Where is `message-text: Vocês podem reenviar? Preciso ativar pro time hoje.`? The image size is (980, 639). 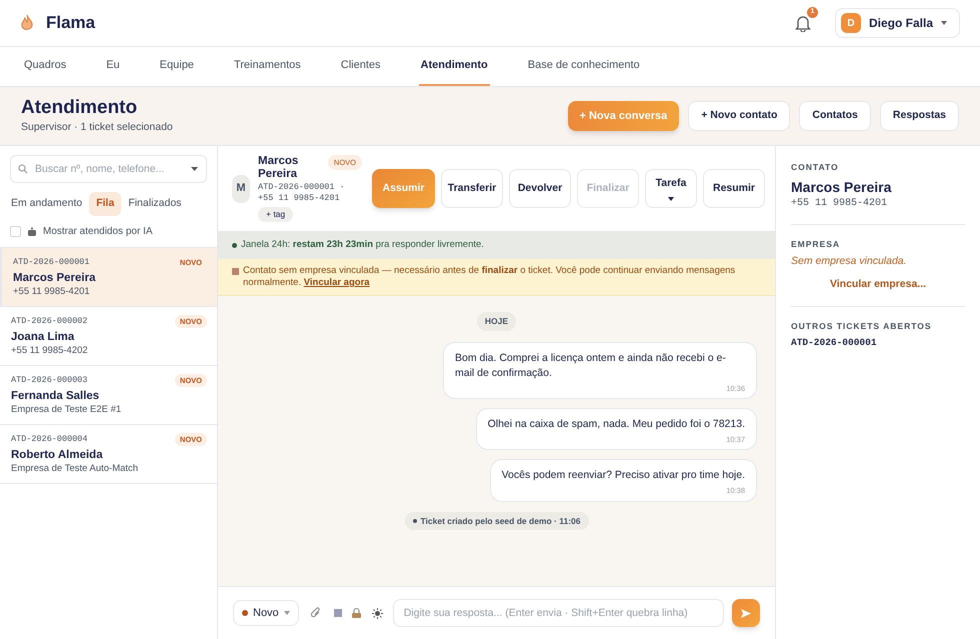 message-text: Vocês podem reenviar? Preciso ativar pro time hoje. is located at coordinates (623, 476).